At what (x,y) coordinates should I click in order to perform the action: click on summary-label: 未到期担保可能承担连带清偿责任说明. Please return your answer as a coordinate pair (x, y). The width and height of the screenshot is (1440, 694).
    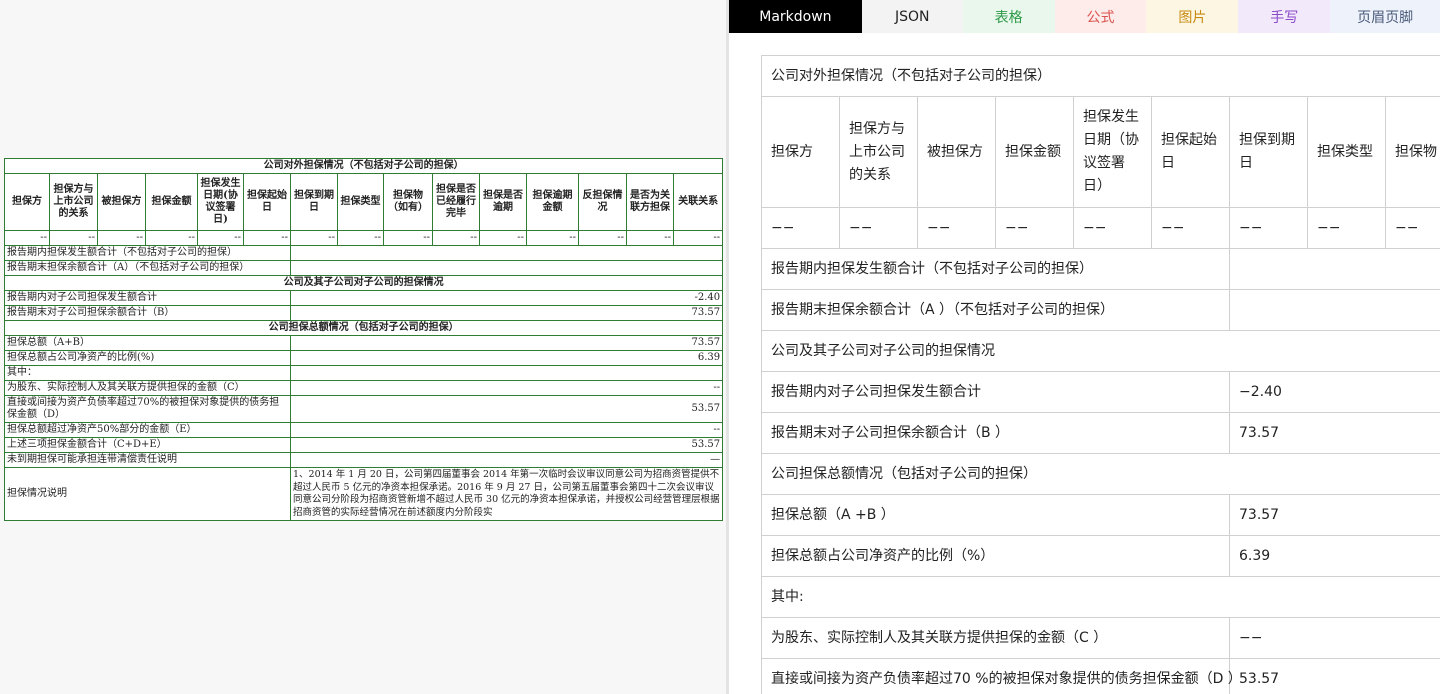
    Looking at the image, I should click on (147, 460).